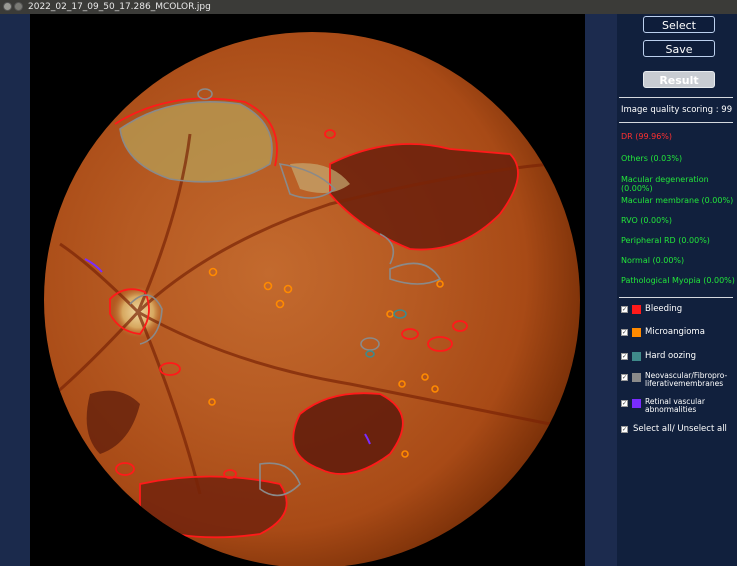  I want to click on window-title: 2022_02_17_09_50_17.286_MCOLOR.jpg, so click(119, 7).